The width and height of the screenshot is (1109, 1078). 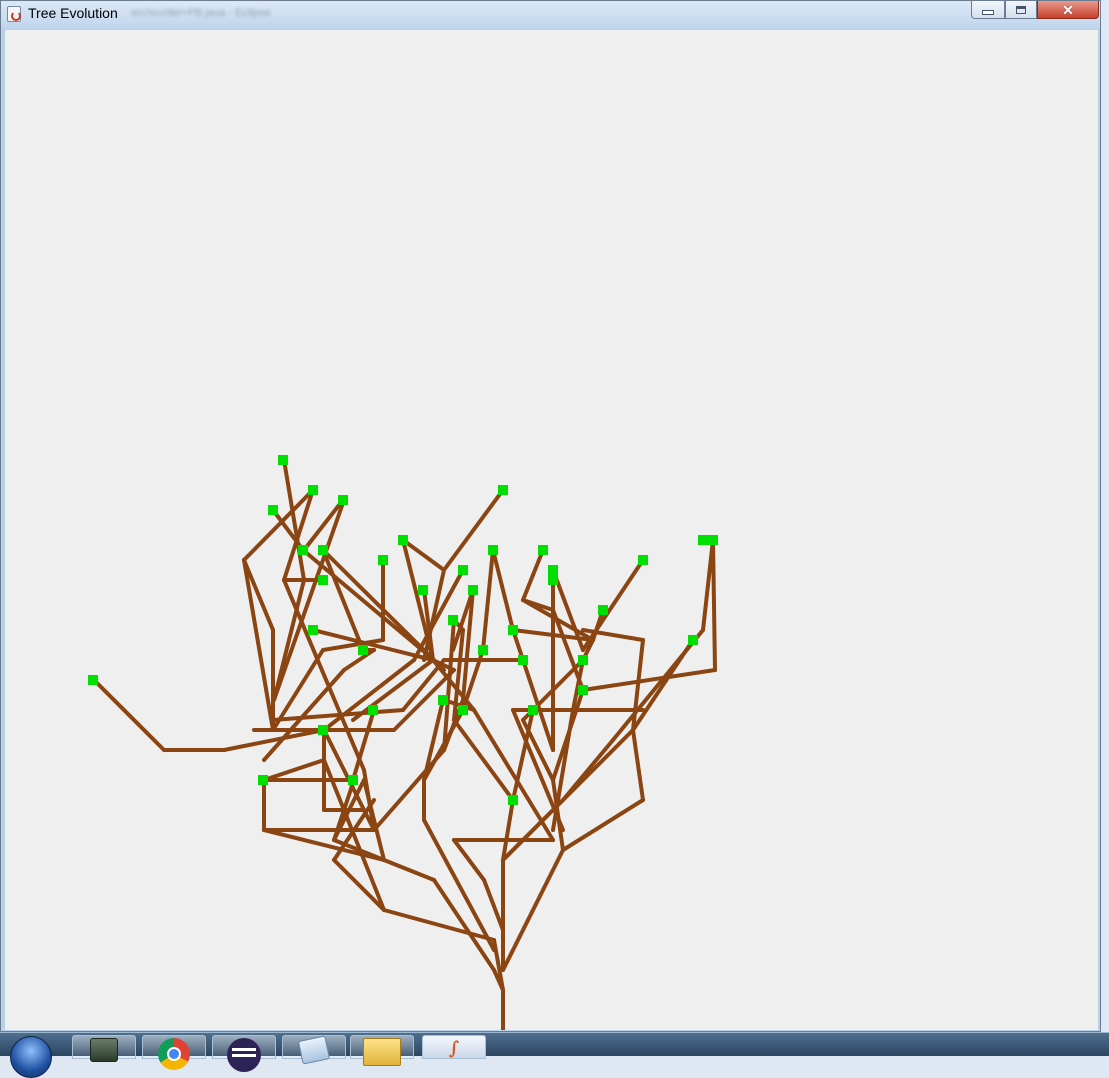 I want to click on taskbar-java-button: ∫, so click(x=454, y=1047).